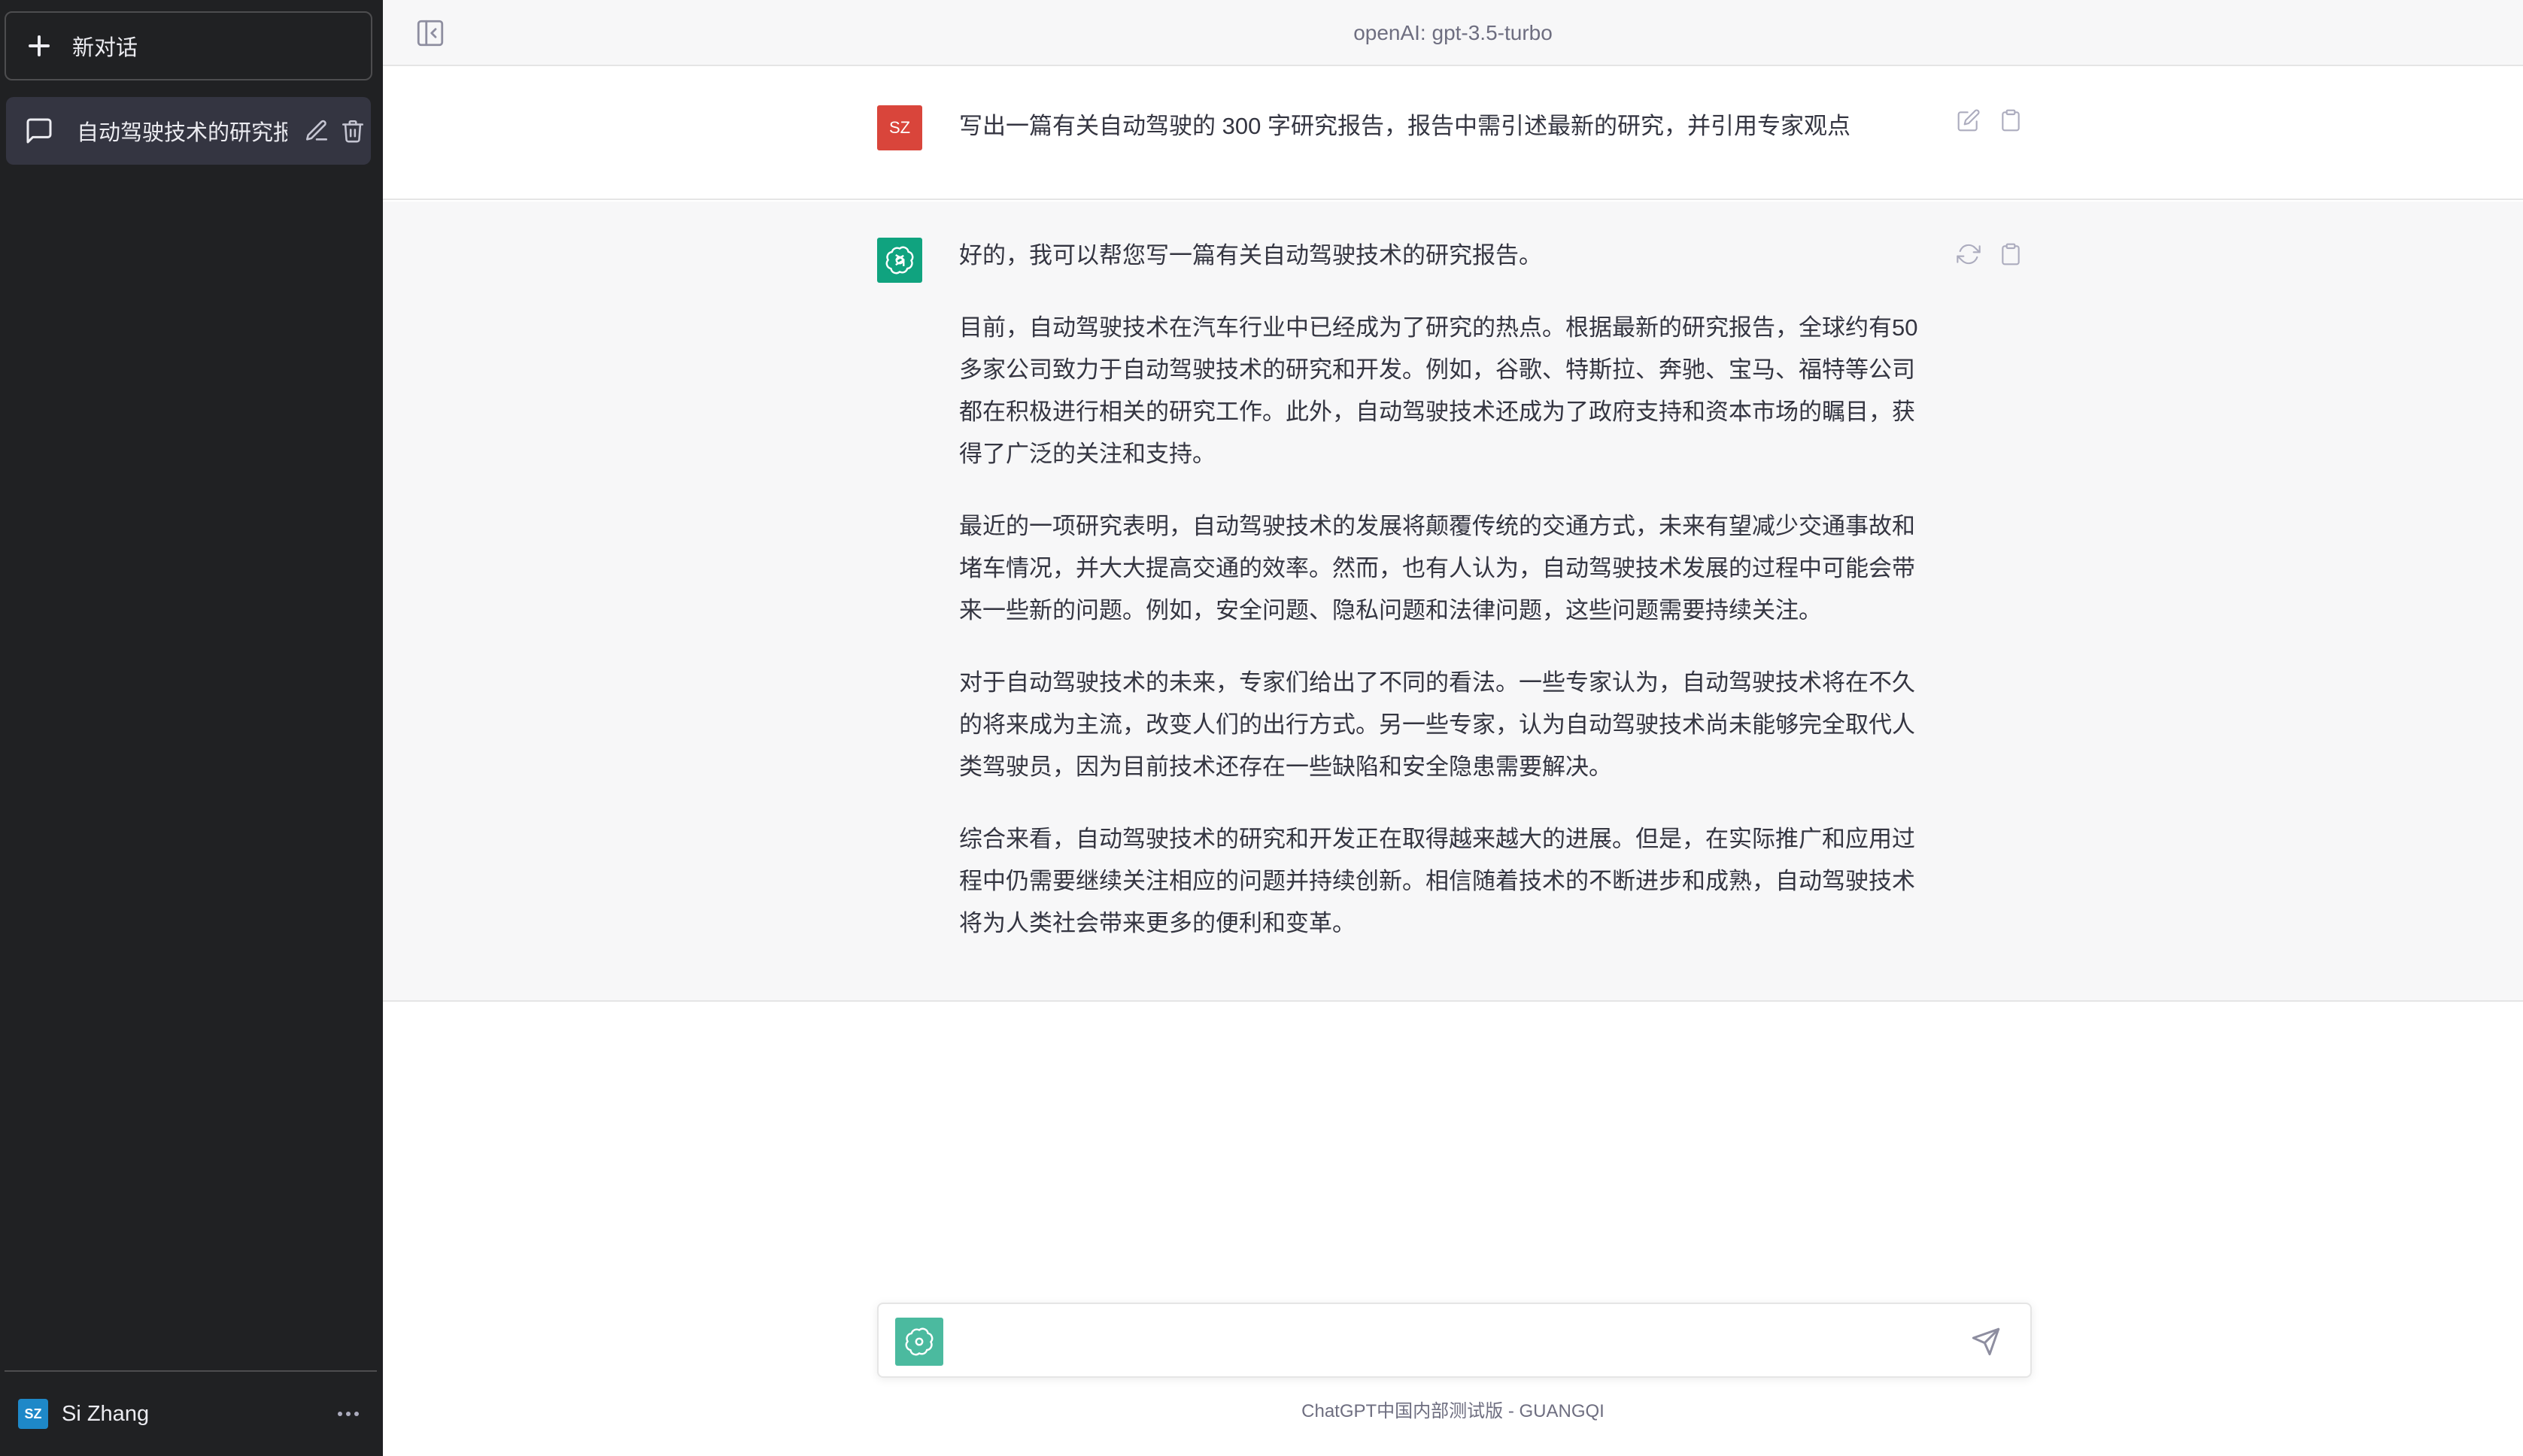  I want to click on conversation-title: 自动驾驶技术的研究报, so click(182, 133).